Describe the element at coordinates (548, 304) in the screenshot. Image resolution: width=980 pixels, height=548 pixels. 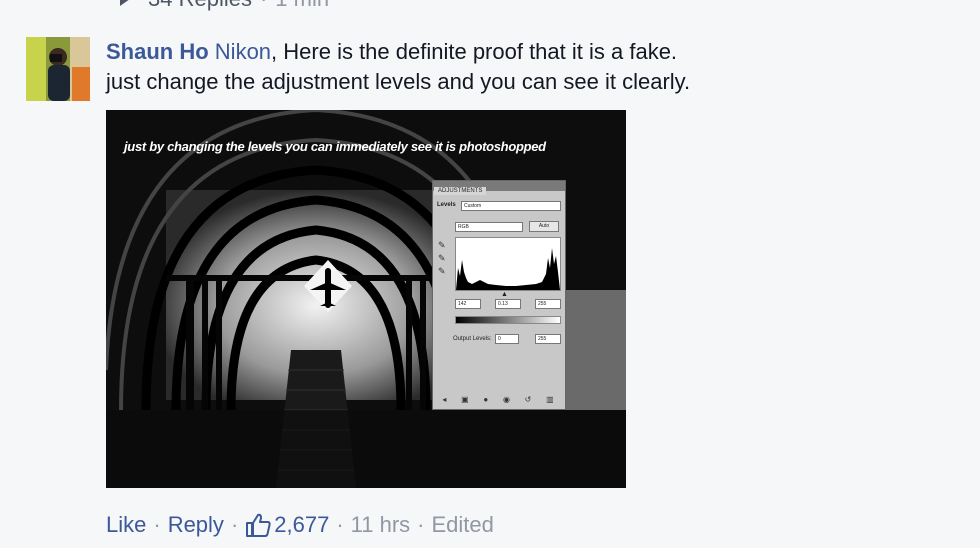
I see `input-white: 255` at that location.